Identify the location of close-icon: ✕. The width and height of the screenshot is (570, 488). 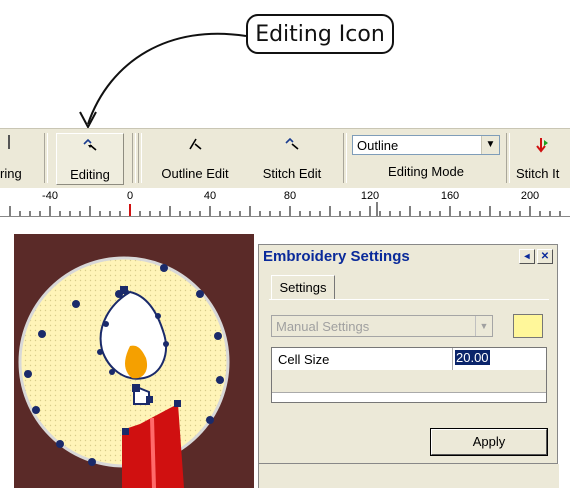
(545, 256).